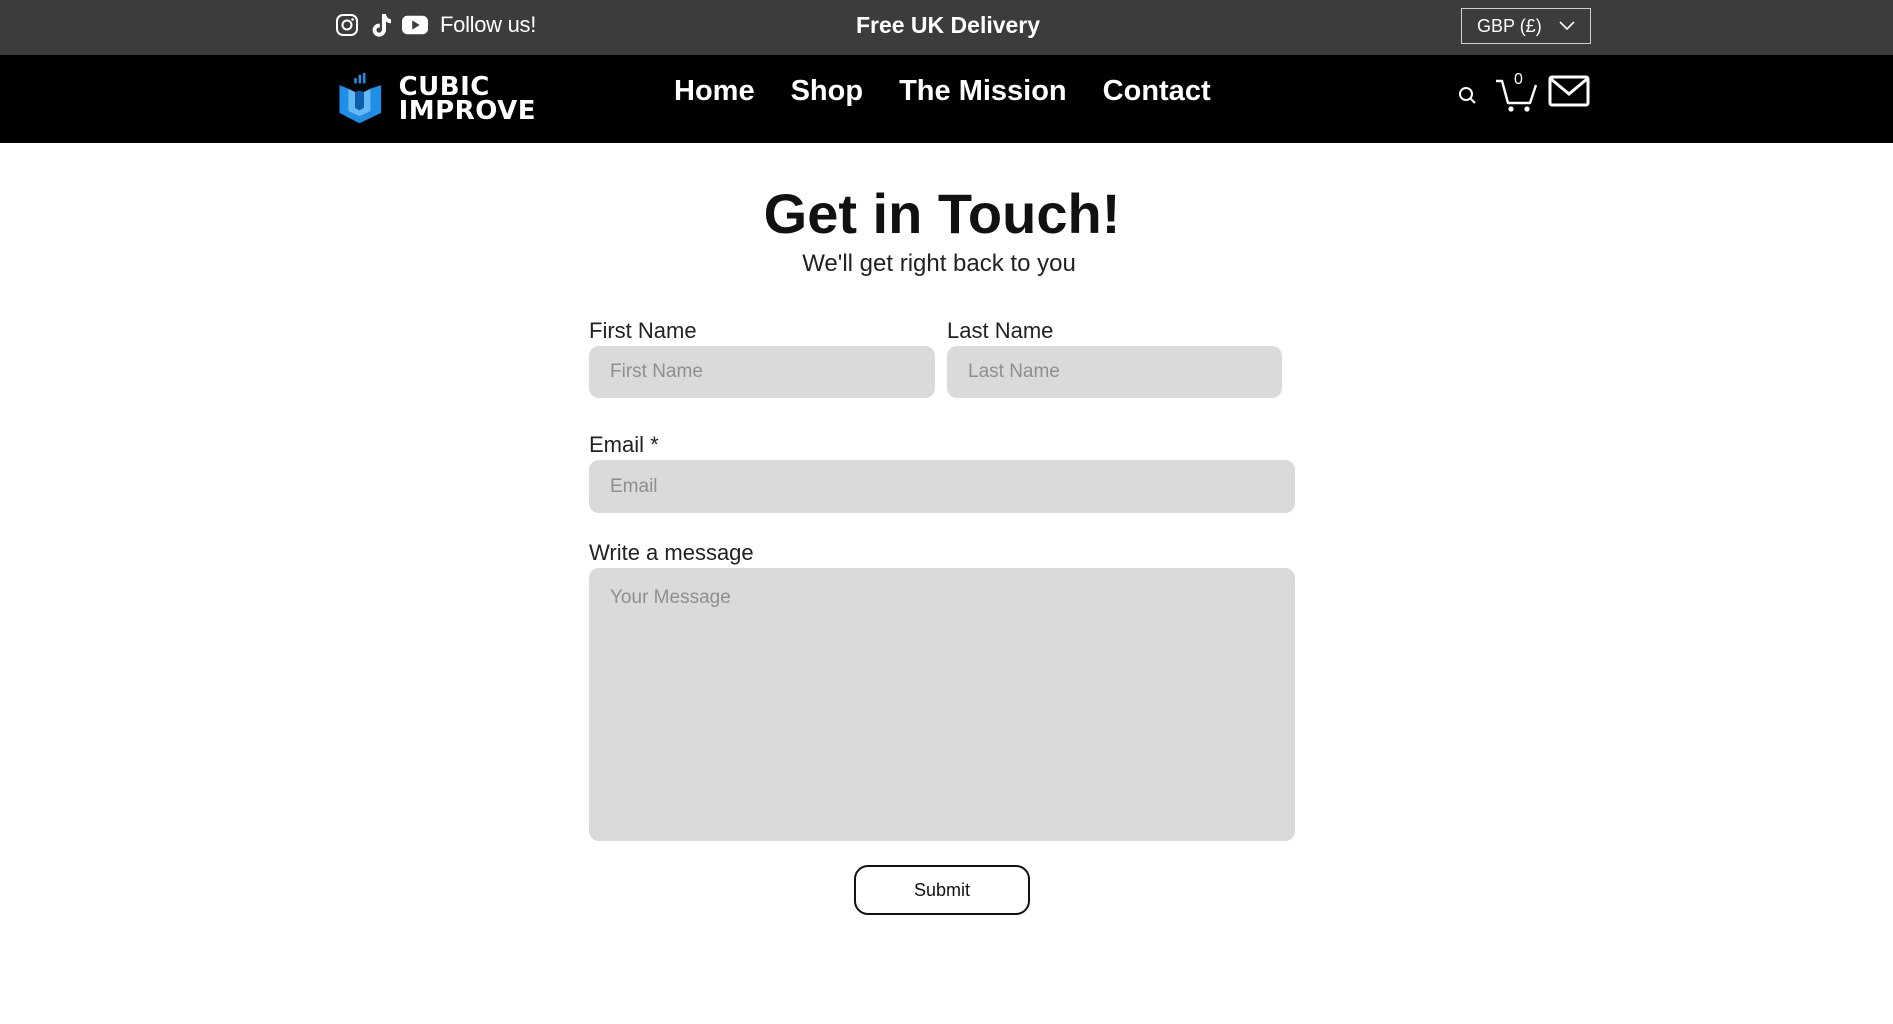  What do you see at coordinates (942, 704) in the screenshot?
I see `message-textarea` at bounding box center [942, 704].